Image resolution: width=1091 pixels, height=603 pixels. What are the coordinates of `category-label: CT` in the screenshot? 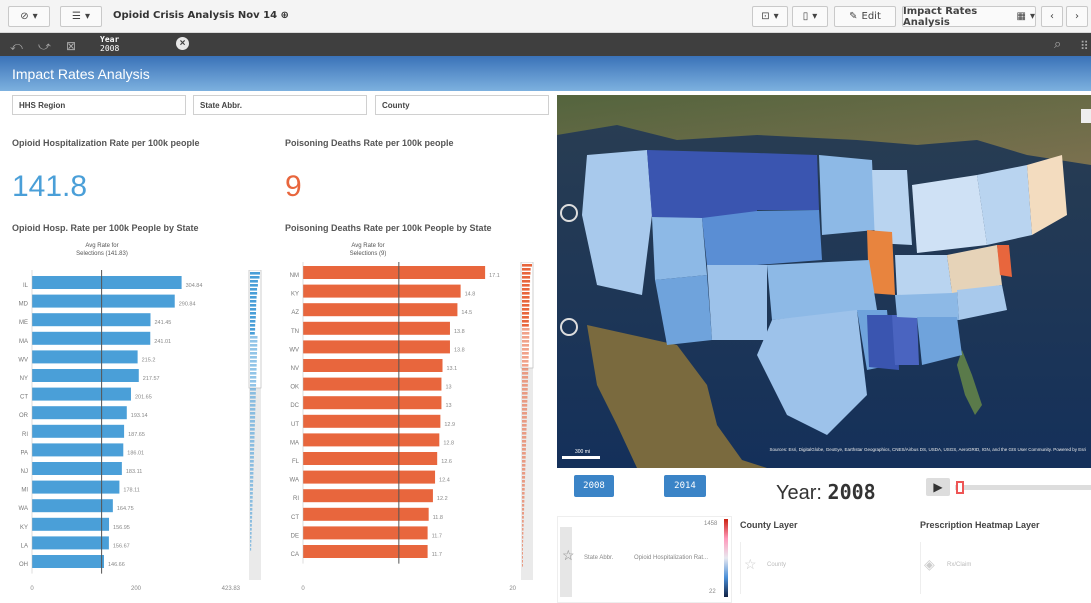 It's located at (24, 398).